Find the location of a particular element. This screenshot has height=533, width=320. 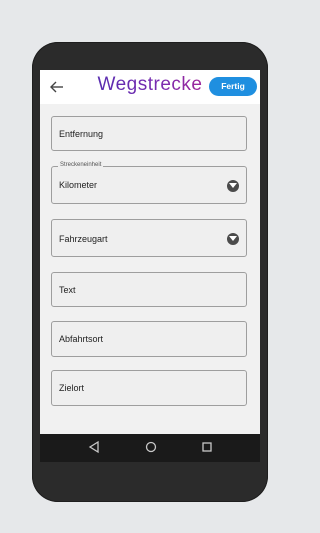

app-header: Wegstrecke Fertig is located at coordinates (150, 87).